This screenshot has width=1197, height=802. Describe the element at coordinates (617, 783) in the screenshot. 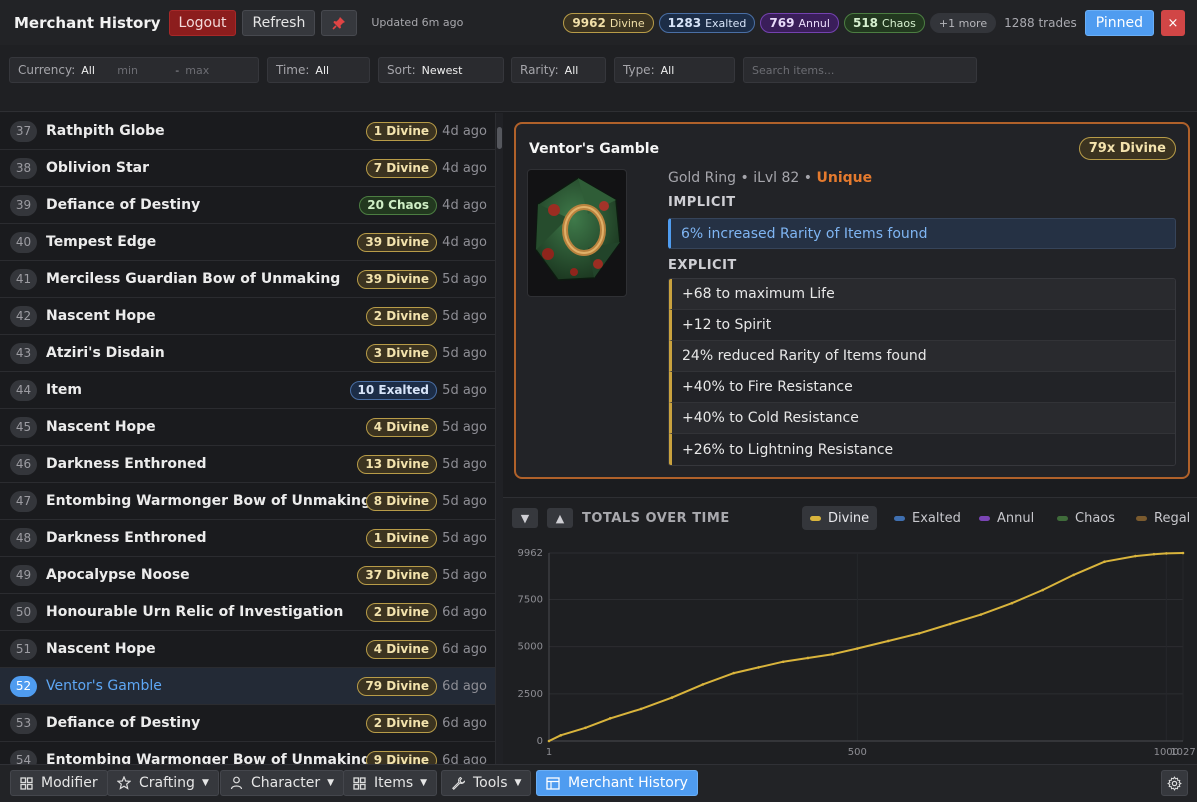

I see `merchant-history-tab: Merchant History` at that location.